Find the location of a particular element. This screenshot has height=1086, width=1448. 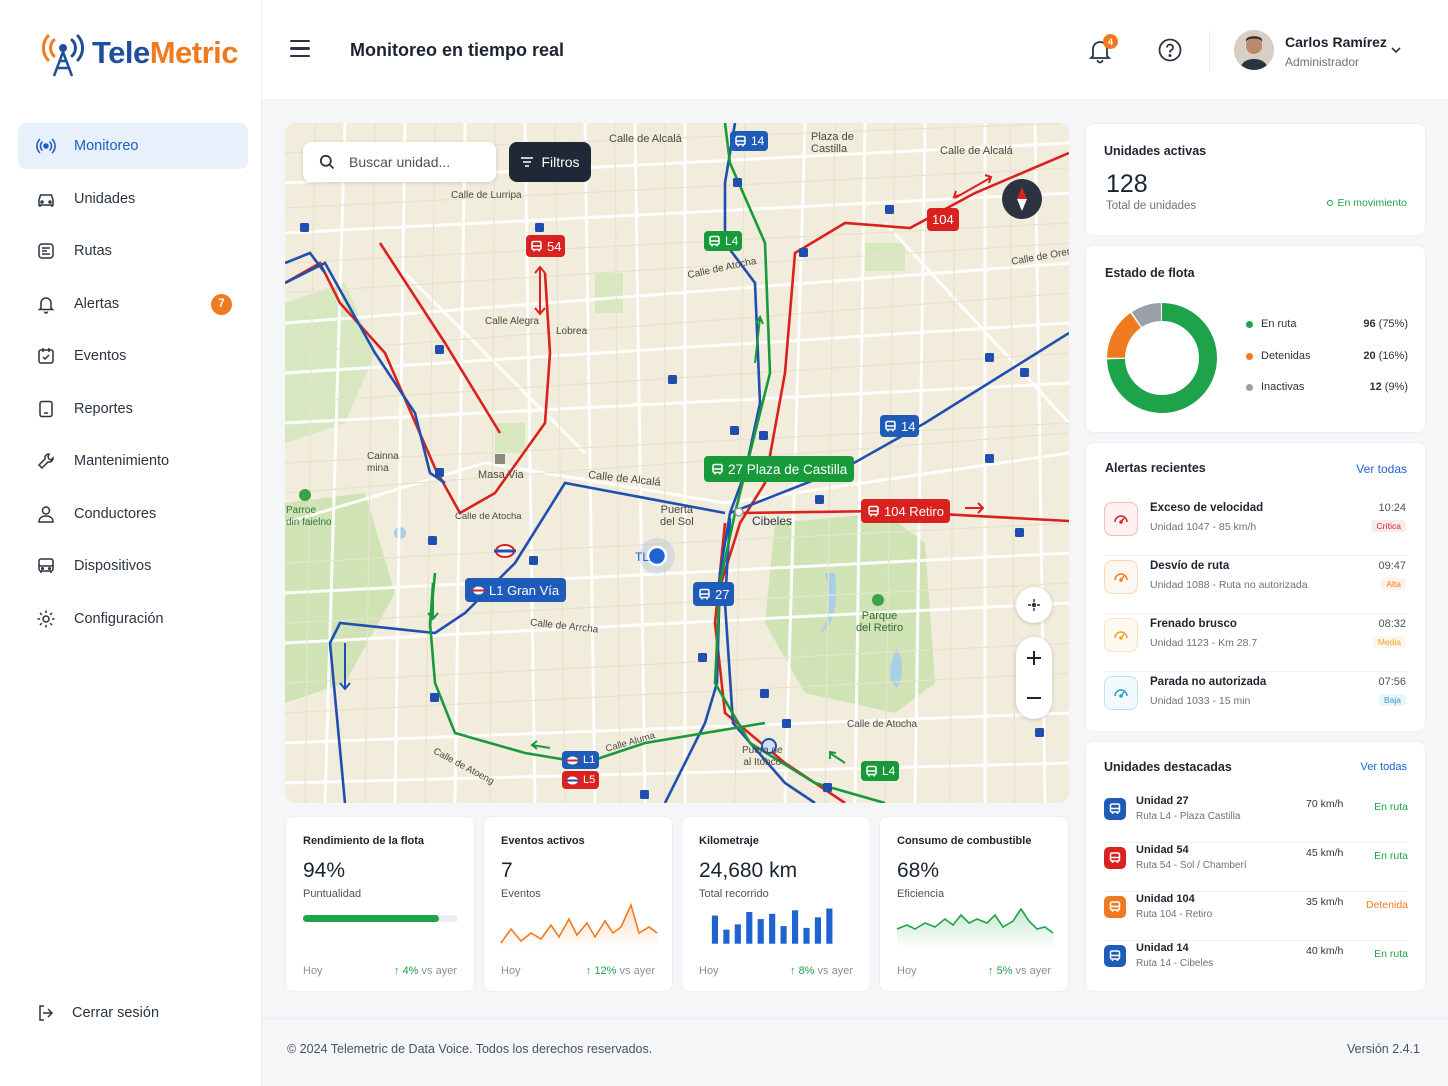

kpi-change-pct: 12% is located at coordinates (605, 971).